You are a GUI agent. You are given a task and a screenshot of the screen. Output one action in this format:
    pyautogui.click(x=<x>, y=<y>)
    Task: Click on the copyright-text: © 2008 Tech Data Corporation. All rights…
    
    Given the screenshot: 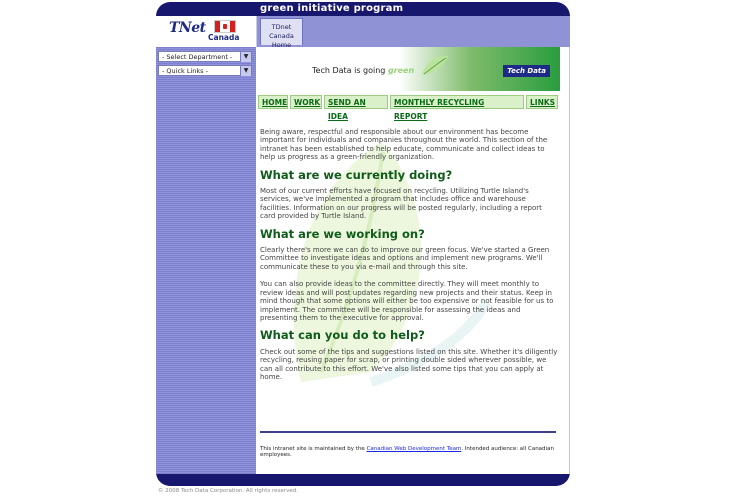 What is the action you would take?
    pyautogui.click(x=228, y=491)
    